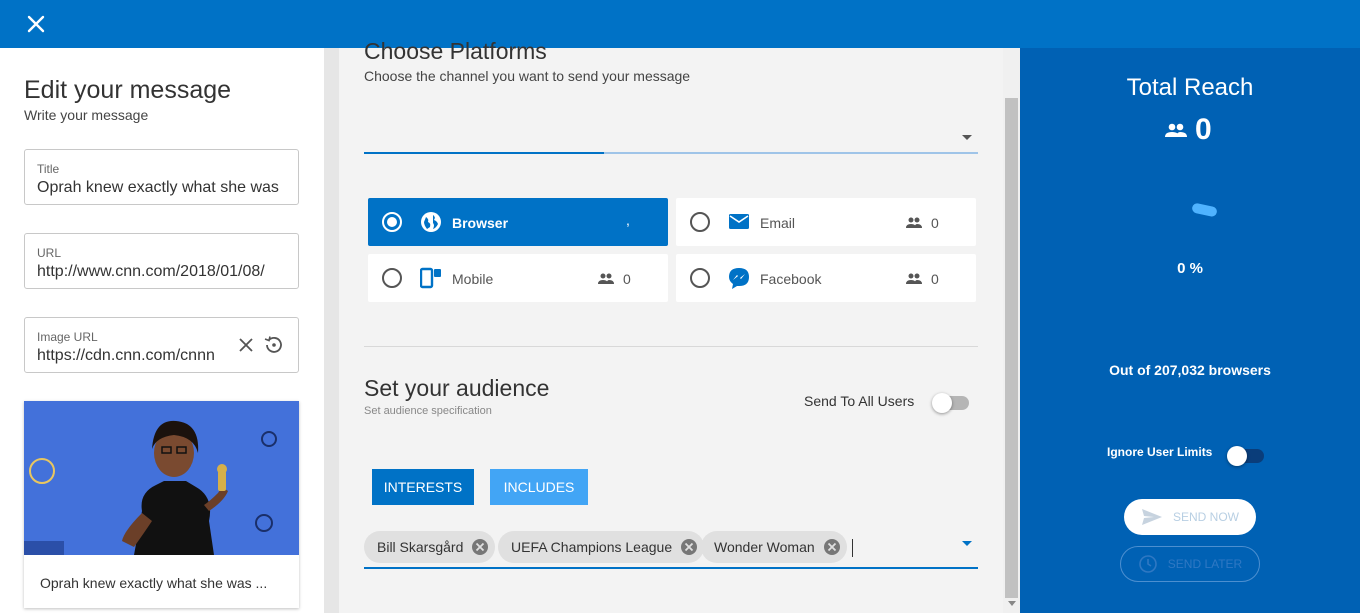 The height and width of the screenshot is (613, 1360). Describe the element at coordinates (852, 548) in the screenshot. I see `text-cursor` at that location.